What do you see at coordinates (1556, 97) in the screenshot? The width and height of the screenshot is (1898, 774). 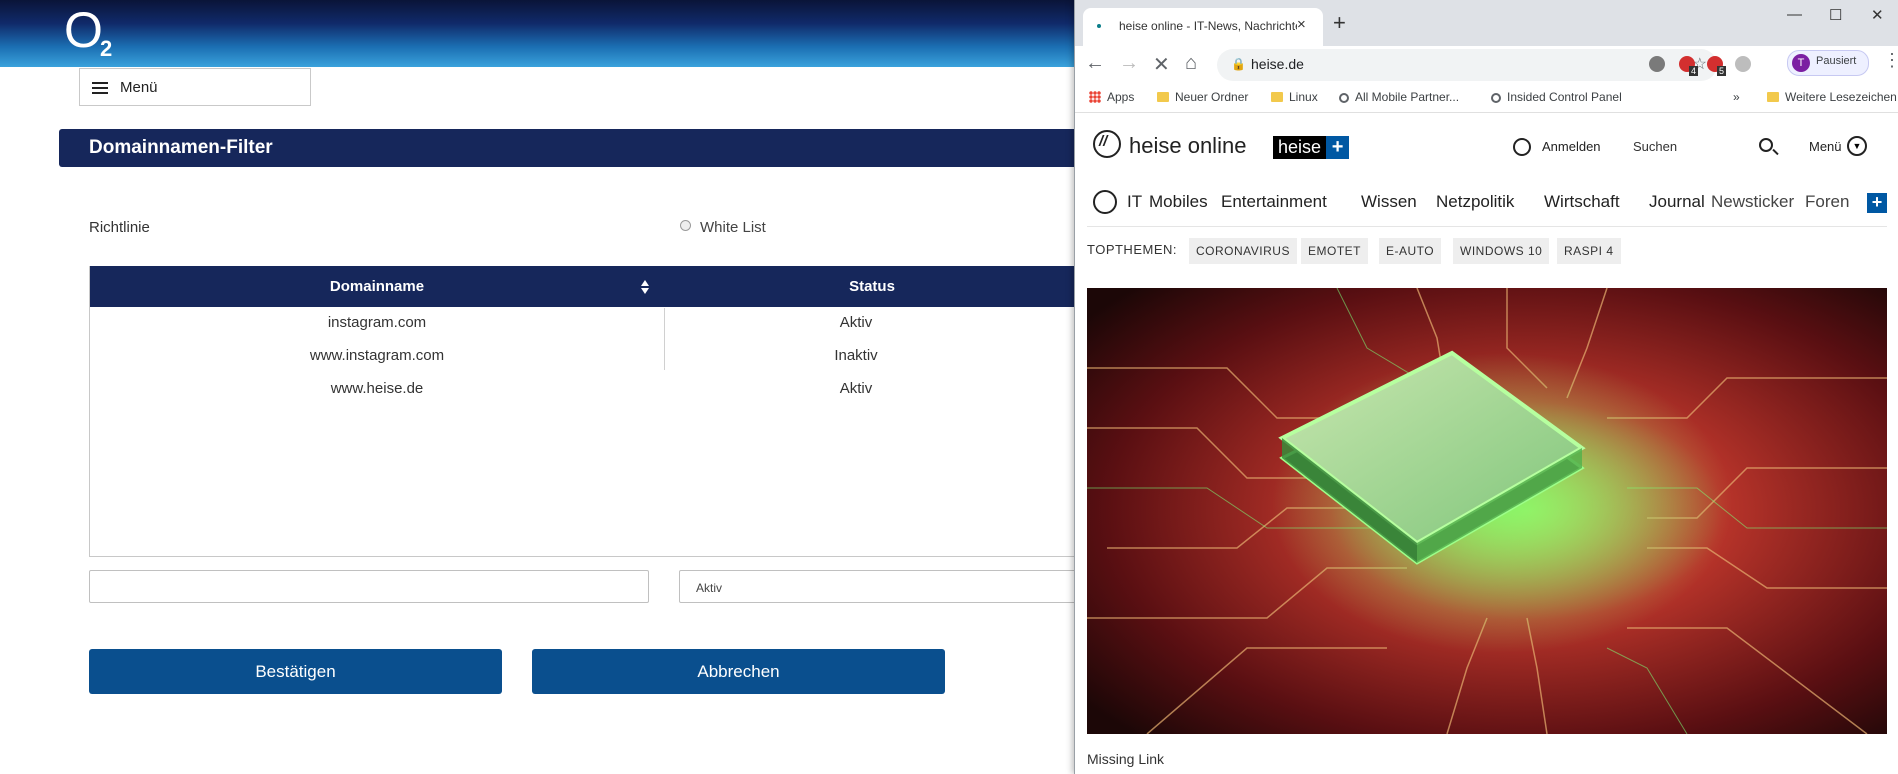 I see `bookmark-link: Insided Control Panel` at bounding box center [1556, 97].